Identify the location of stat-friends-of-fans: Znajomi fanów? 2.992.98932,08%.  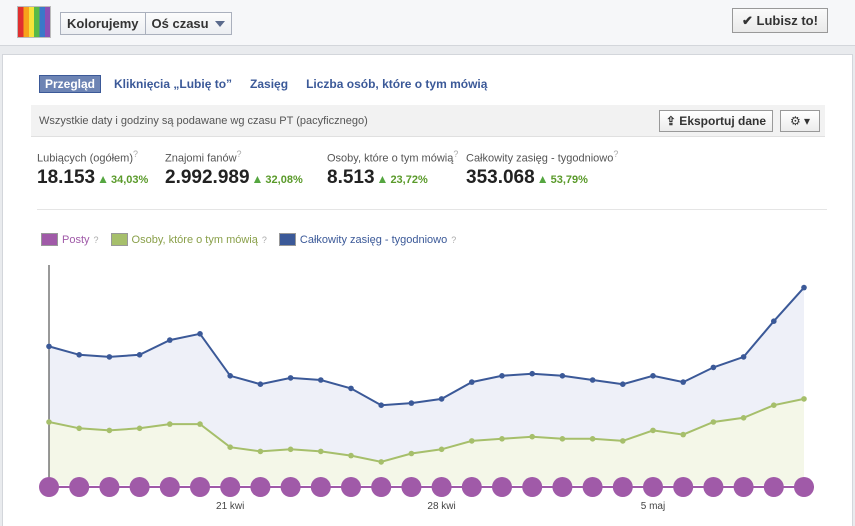
(234, 169).